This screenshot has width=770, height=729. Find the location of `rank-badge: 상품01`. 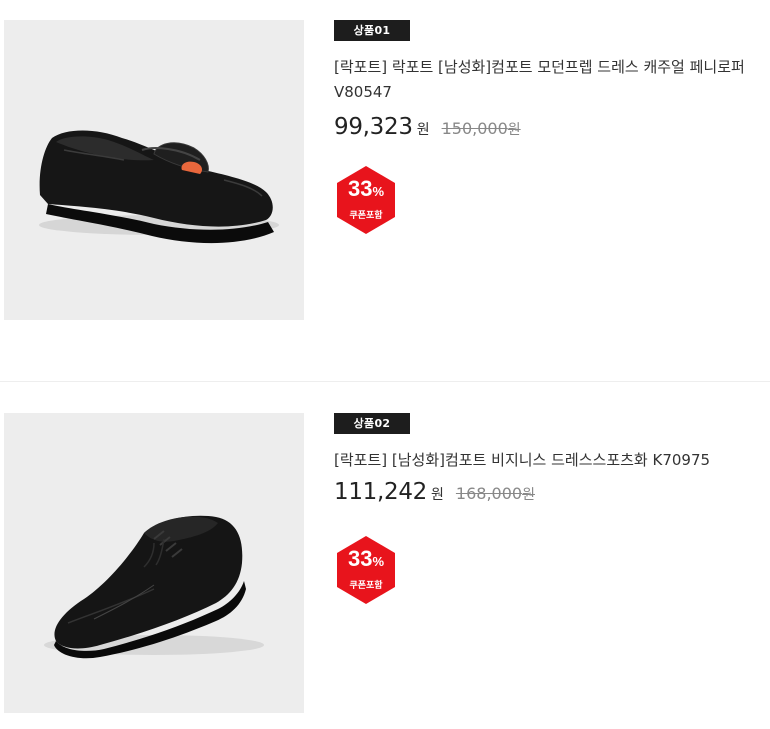

rank-badge: 상품01 is located at coordinates (372, 30).